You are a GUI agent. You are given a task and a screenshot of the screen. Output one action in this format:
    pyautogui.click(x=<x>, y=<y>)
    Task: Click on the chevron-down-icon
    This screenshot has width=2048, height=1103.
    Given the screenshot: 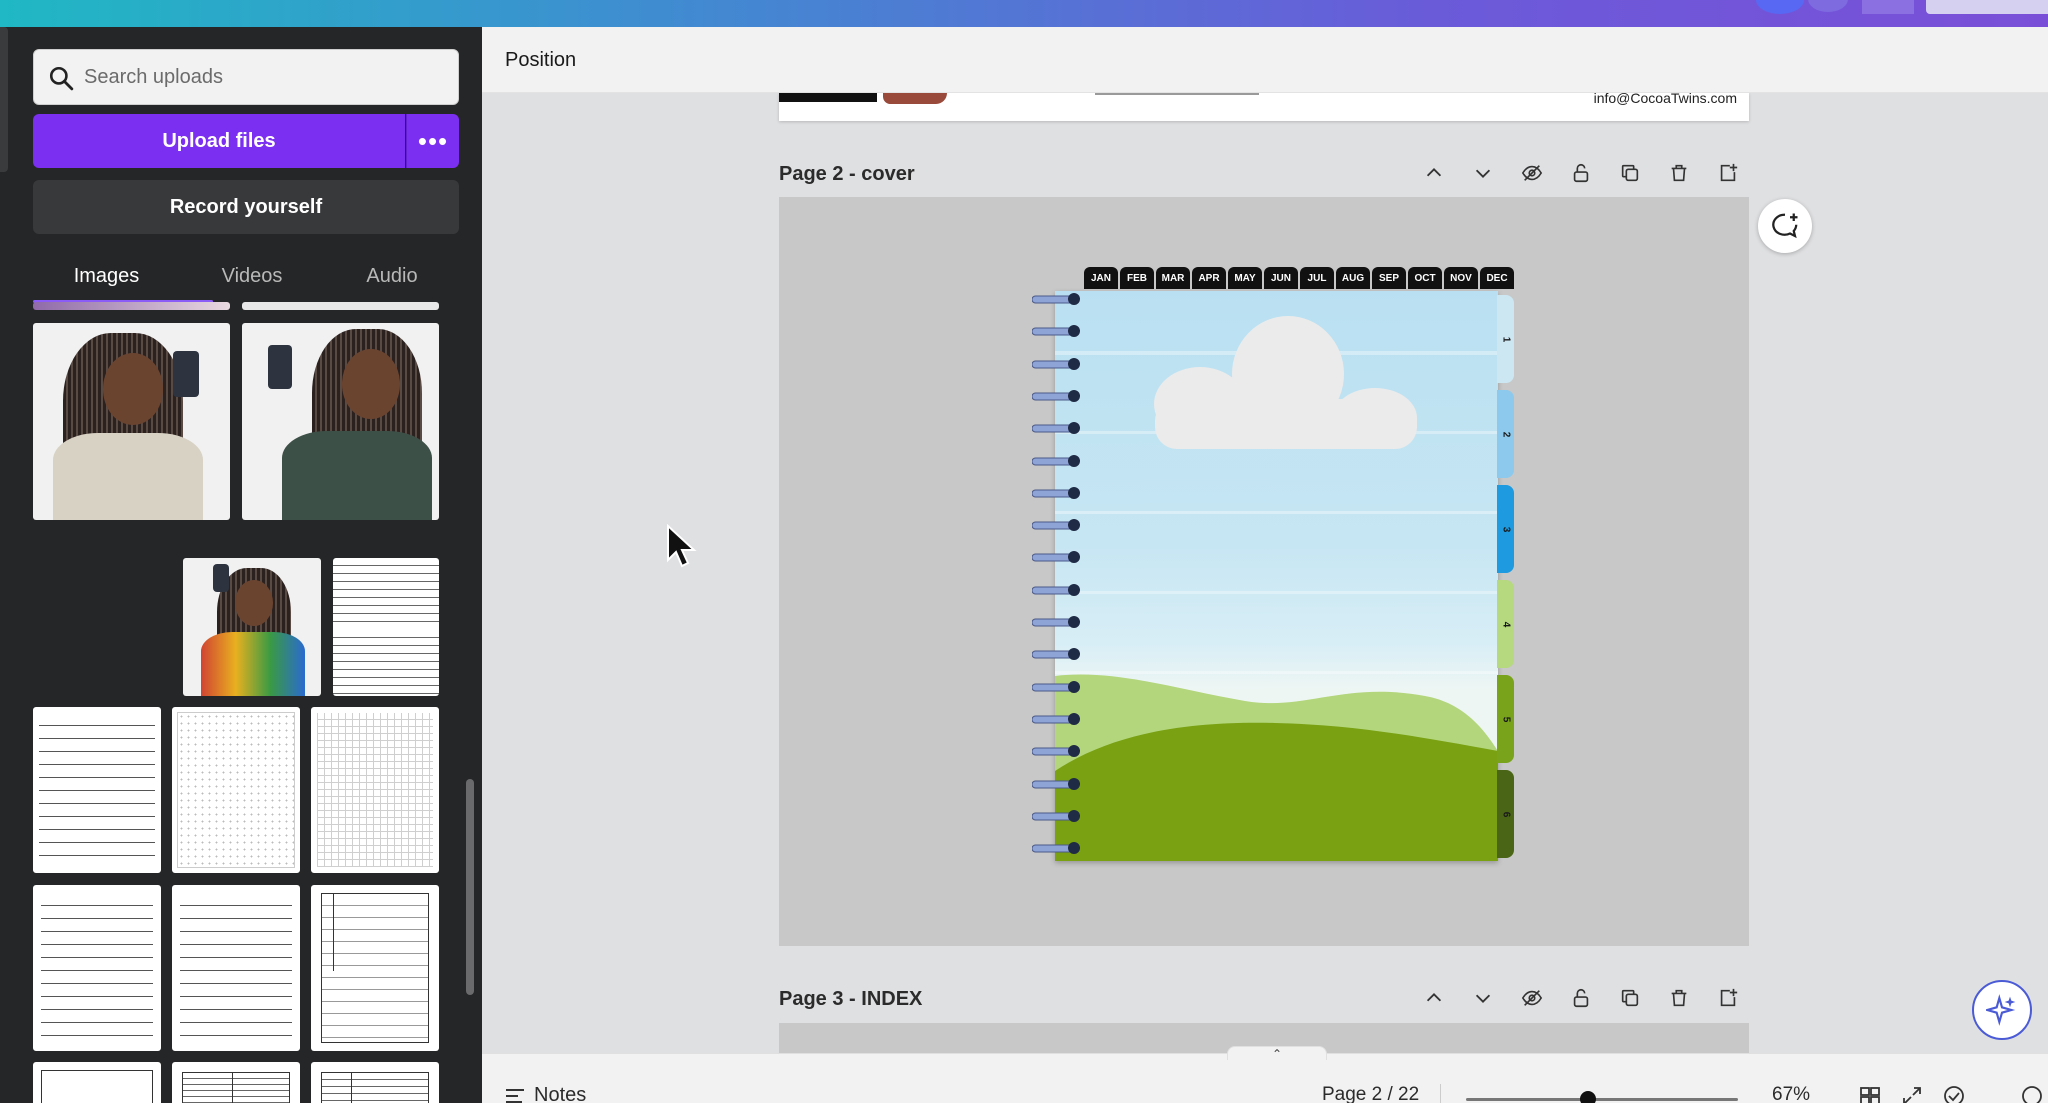 What is the action you would take?
    pyautogui.click(x=1482, y=998)
    